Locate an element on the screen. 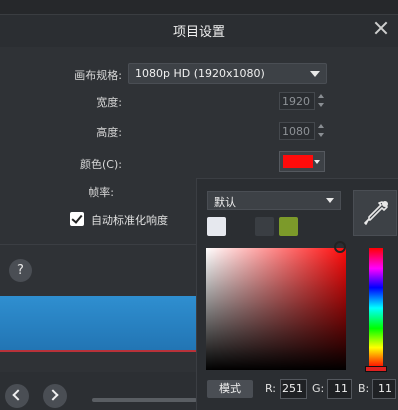 The image size is (398, 410). framerate-label: 帧率: is located at coordinates (101, 192).